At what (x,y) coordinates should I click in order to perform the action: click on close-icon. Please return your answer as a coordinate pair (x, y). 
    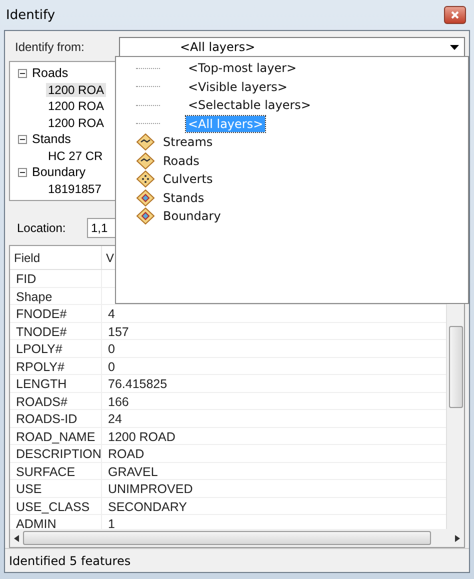
    Looking at the image, I should click on (455, 15).